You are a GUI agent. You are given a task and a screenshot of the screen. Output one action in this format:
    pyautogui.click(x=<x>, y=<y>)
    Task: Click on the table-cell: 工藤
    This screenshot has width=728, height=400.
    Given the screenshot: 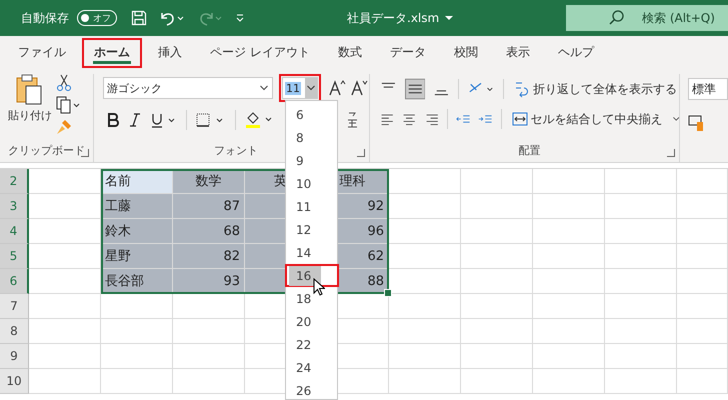 What is the action you would take?
    pyautogui.click(x=137, y=206)
    